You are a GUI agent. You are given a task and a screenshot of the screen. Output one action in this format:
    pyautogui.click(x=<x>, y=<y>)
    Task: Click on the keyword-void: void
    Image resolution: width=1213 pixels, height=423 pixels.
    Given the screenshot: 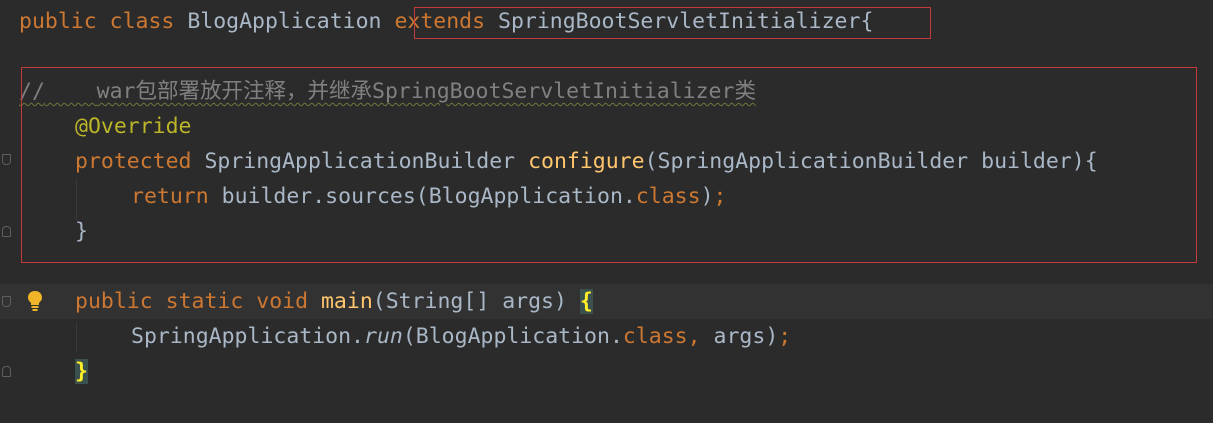 What is the action you would take?
    pyautogui.click(x=282, y=301)
    